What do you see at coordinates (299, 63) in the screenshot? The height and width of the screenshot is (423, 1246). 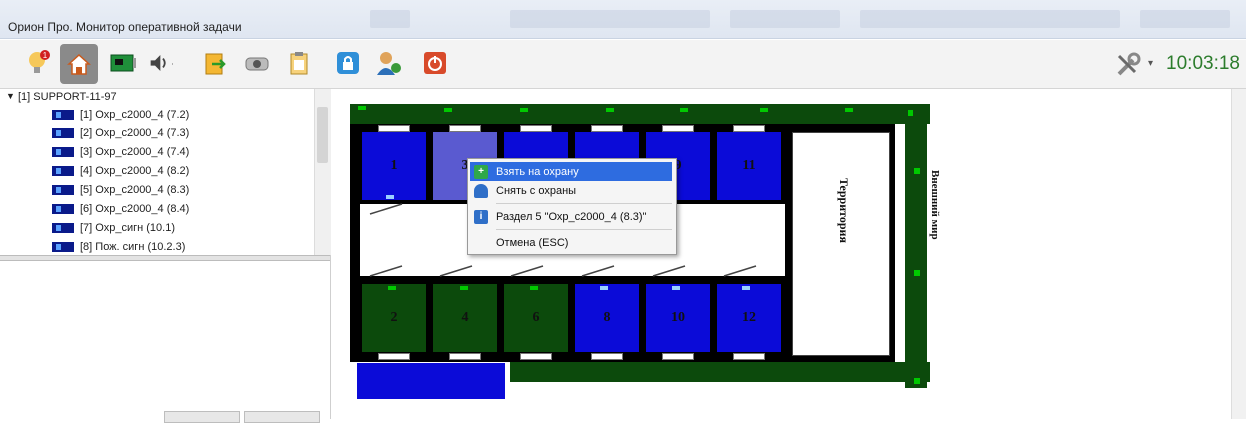 I see `clipboard-icon` at bounding box center [299, 63].